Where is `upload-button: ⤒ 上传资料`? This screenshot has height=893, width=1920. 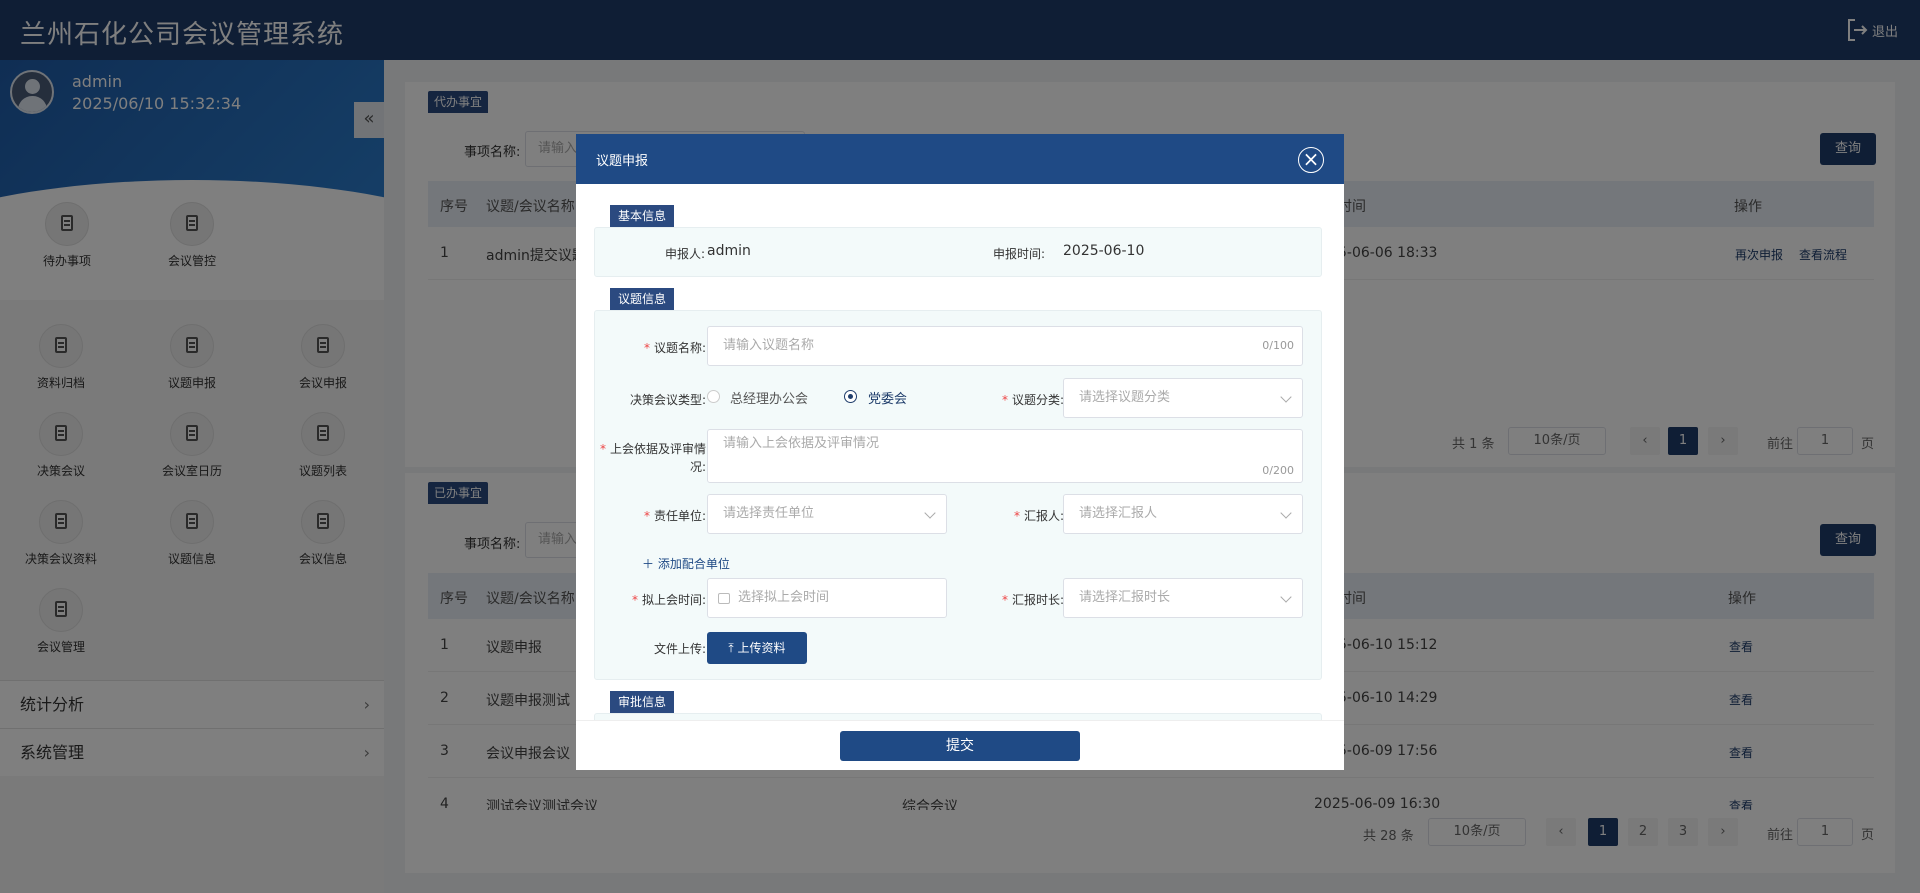 upload-button: ⤒ 上传资料 is located at coordinates (757, 648).